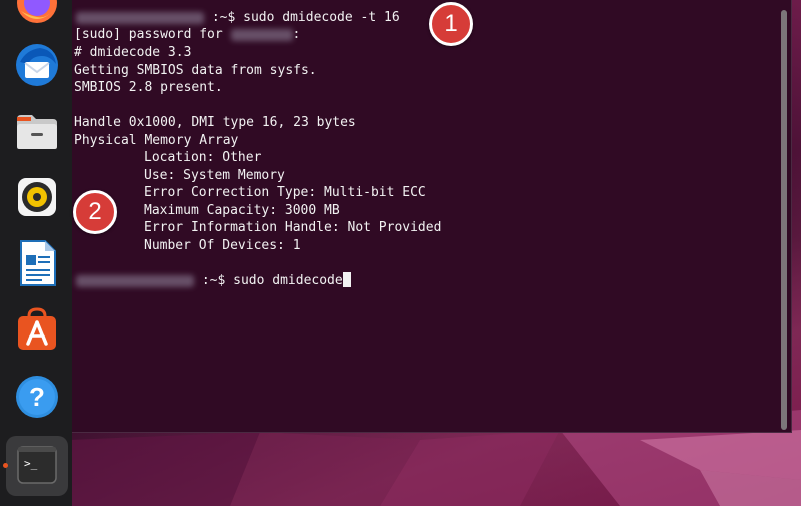 This screenshot has height=506, width=801. I want to click on callout-badge-1: 1, so click(451, 24).